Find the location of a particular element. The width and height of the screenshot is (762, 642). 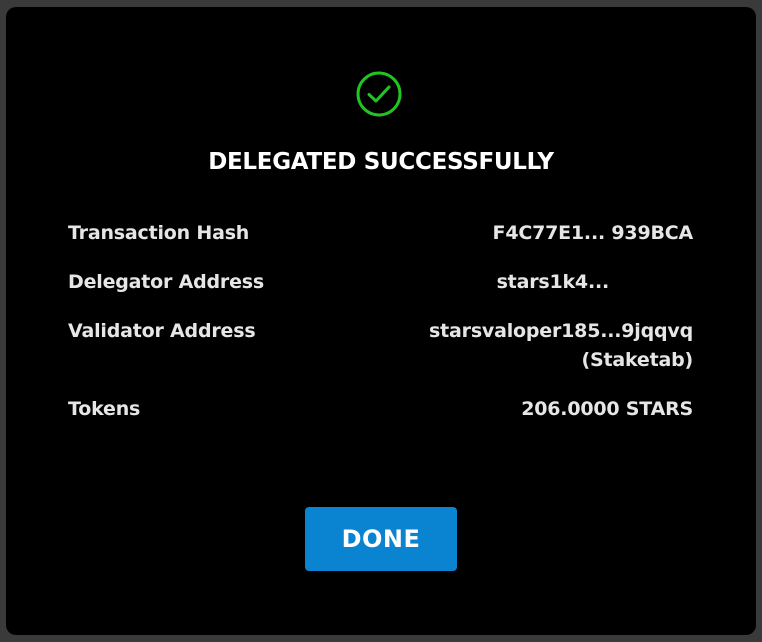

delegator-address-label: Delegator Address is located at coordinates (166, 282).